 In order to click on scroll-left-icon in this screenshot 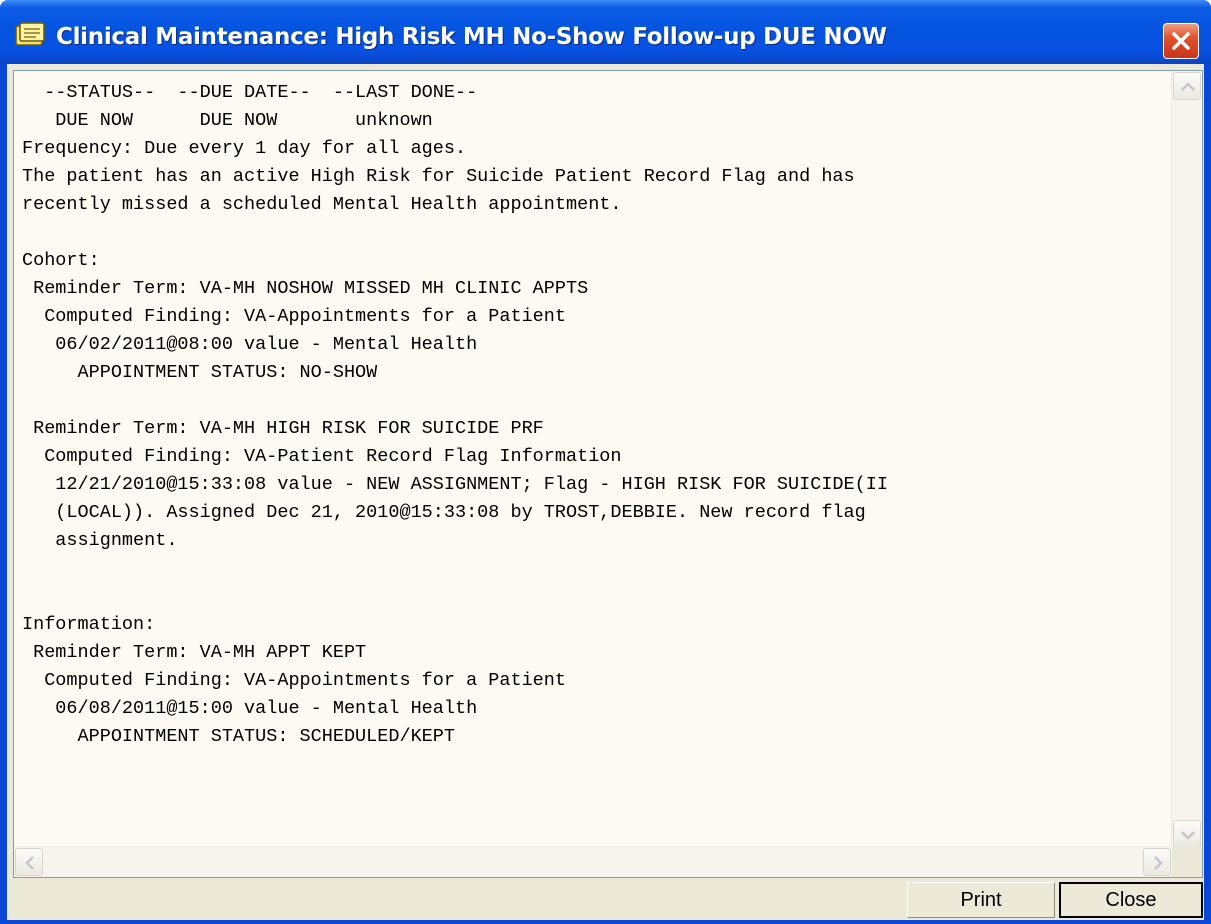, I will do `click(29, 862)`.